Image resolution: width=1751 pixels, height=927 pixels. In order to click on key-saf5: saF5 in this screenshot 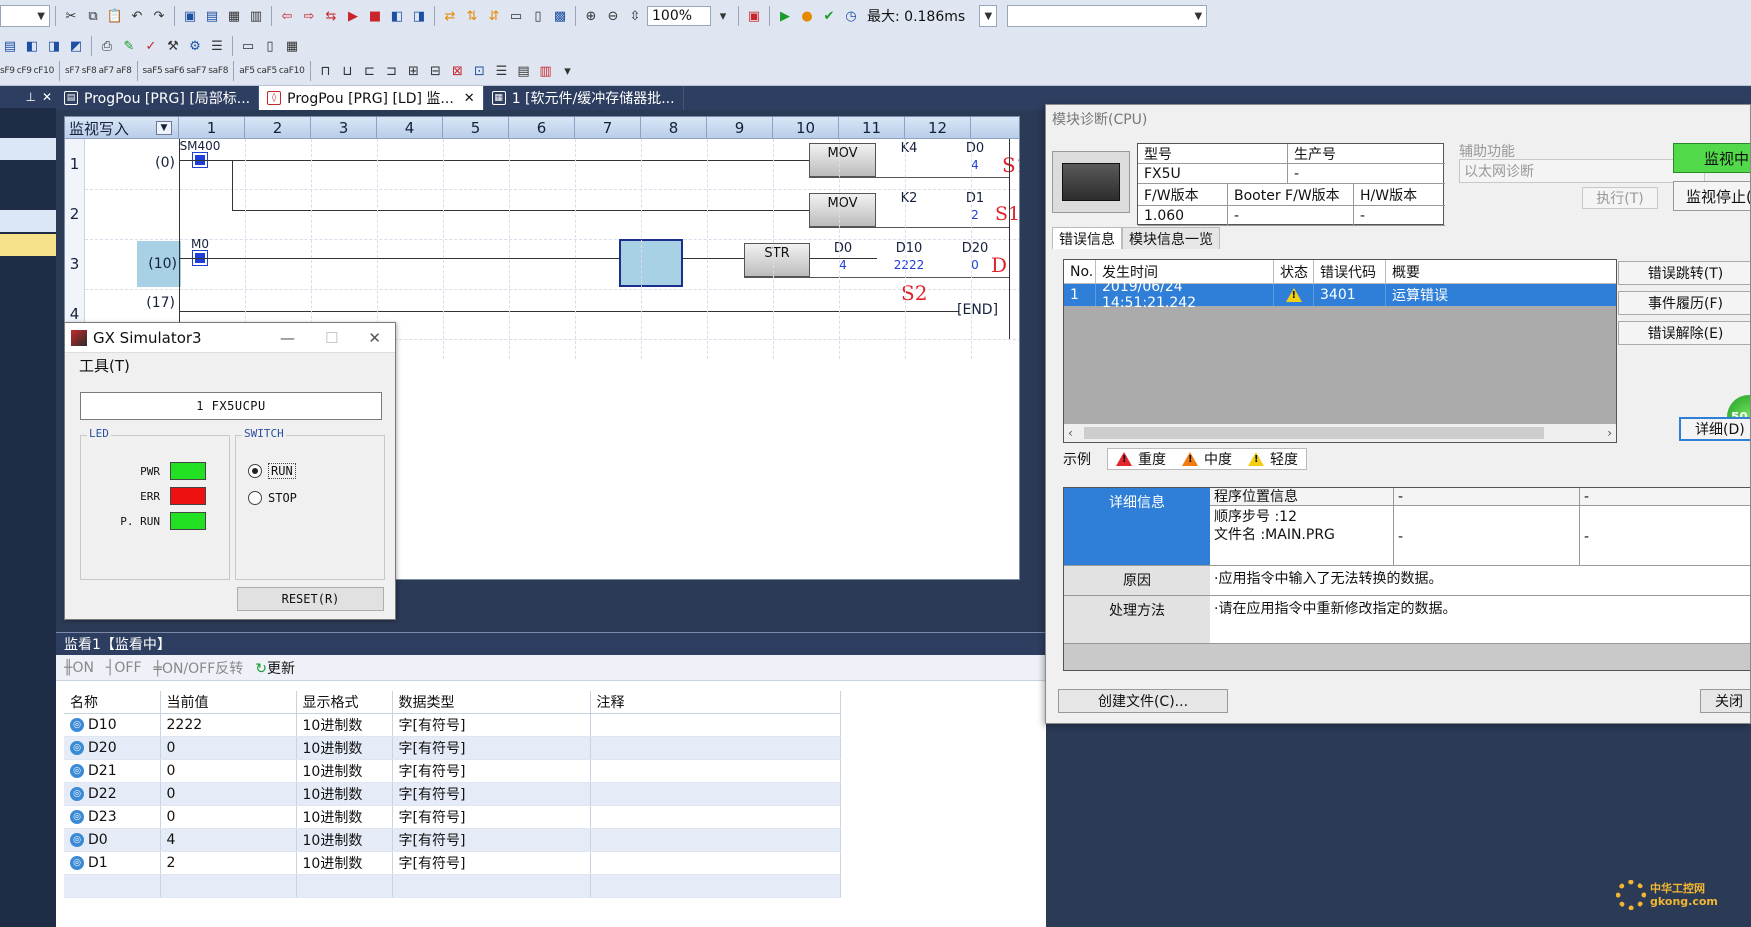, I will do `click(153, 71)`.